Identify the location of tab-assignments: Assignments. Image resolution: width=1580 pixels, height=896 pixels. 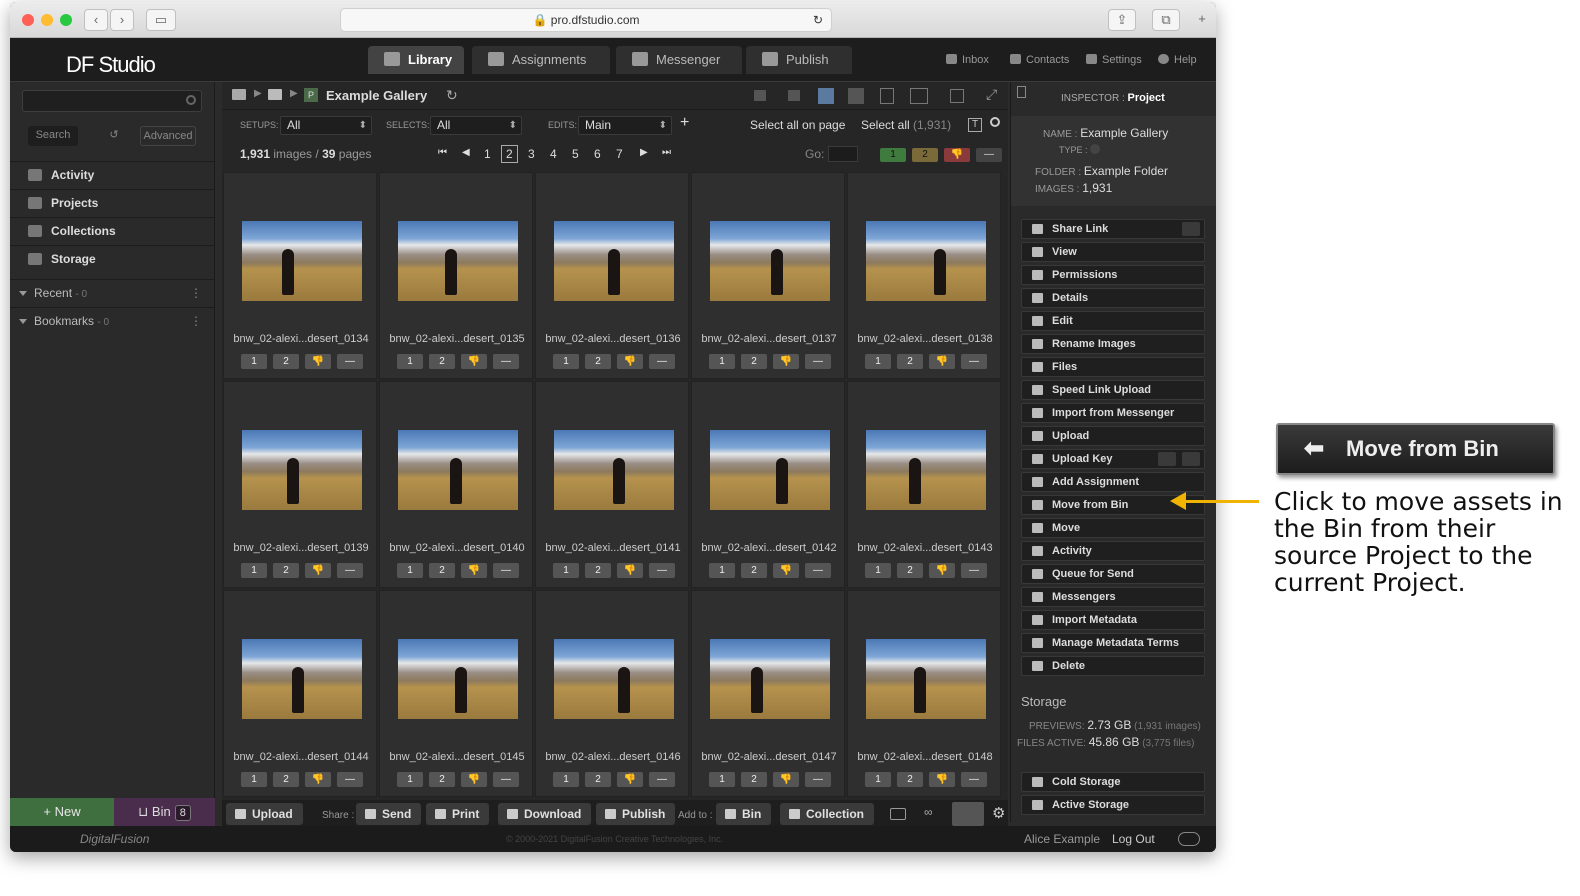
(541, 60).